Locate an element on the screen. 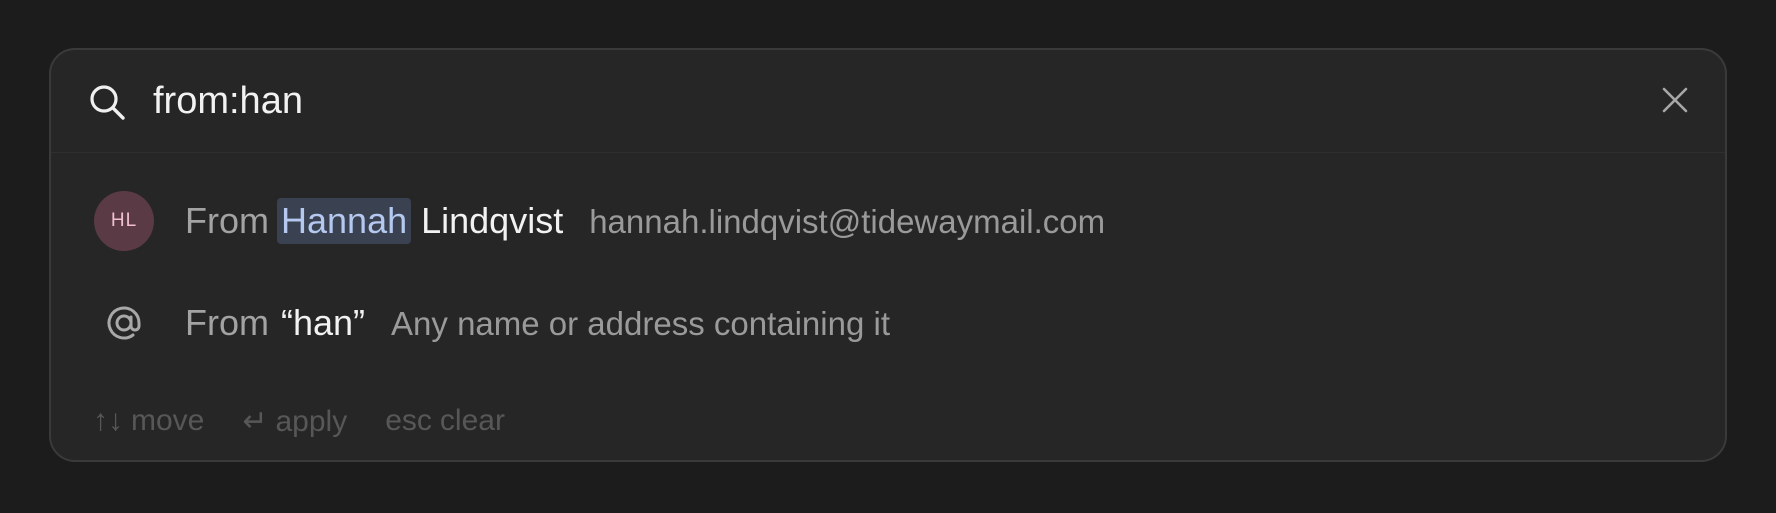  esc-key: esc is located at coordinates (408, 420).